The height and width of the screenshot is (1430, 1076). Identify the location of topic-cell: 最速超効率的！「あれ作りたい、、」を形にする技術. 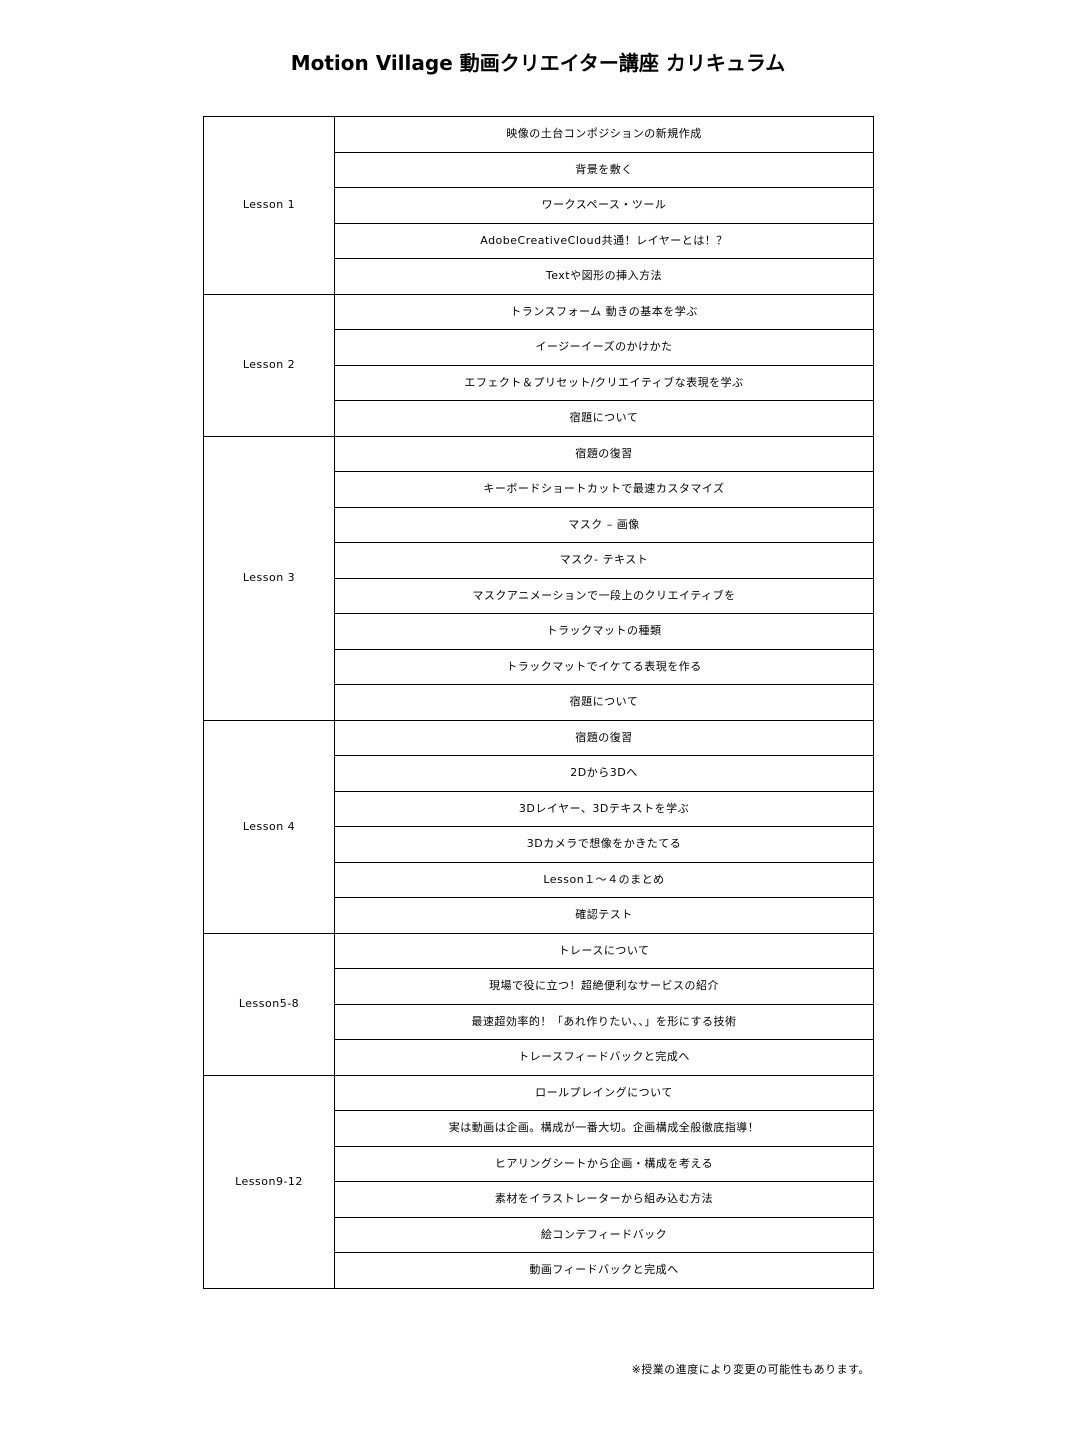
(604, 1021).